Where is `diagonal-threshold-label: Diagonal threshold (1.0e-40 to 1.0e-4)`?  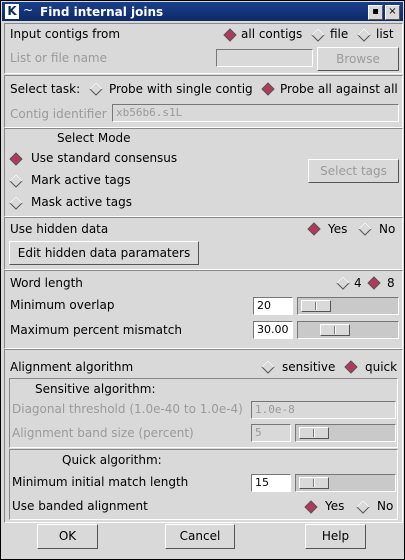 diagonal-threshold-label: Diagonal threshold (1.0e-40 to 1.0e-4) is located at coordinates (127, 409).